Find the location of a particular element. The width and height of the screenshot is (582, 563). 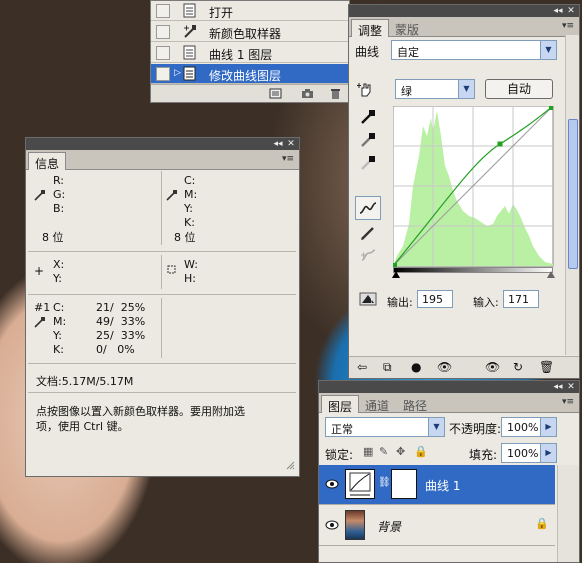

tab-masks: 蒙版 is located at coordinates (407, 28).